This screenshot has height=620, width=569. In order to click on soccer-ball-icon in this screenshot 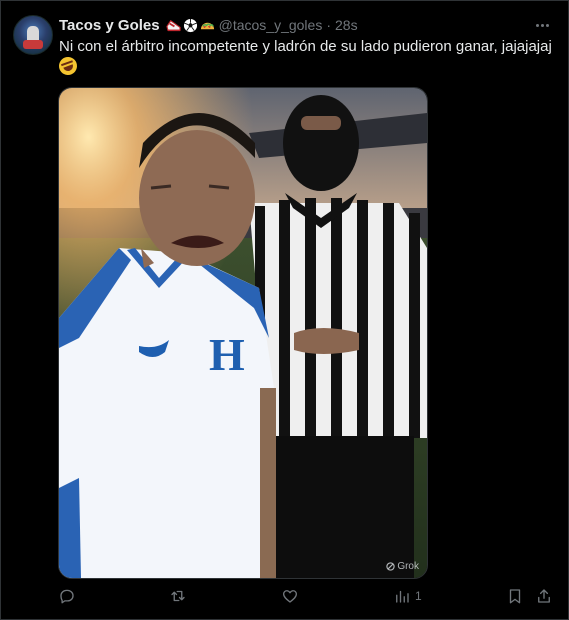, I will do `click(190, 25)`.